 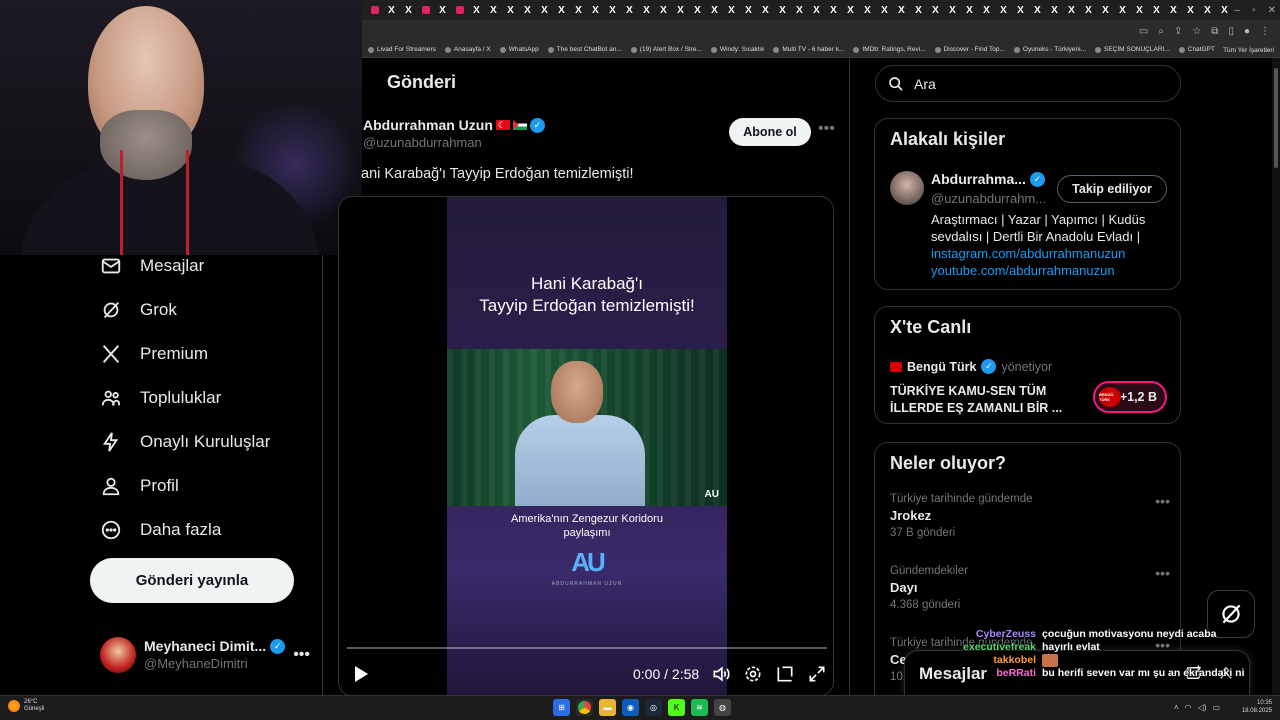 I want to click on play-icon, so click(x=361, y=674).